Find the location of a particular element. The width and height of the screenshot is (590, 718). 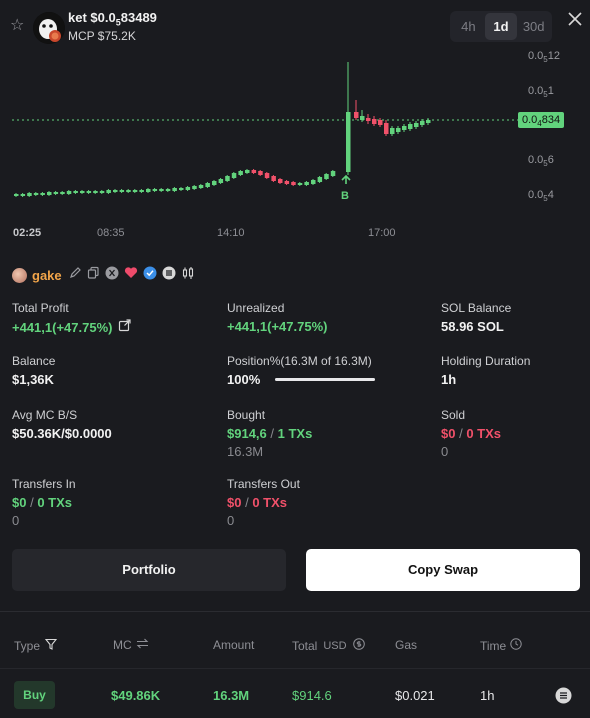

close-icon is located at coordinates (576, 20).